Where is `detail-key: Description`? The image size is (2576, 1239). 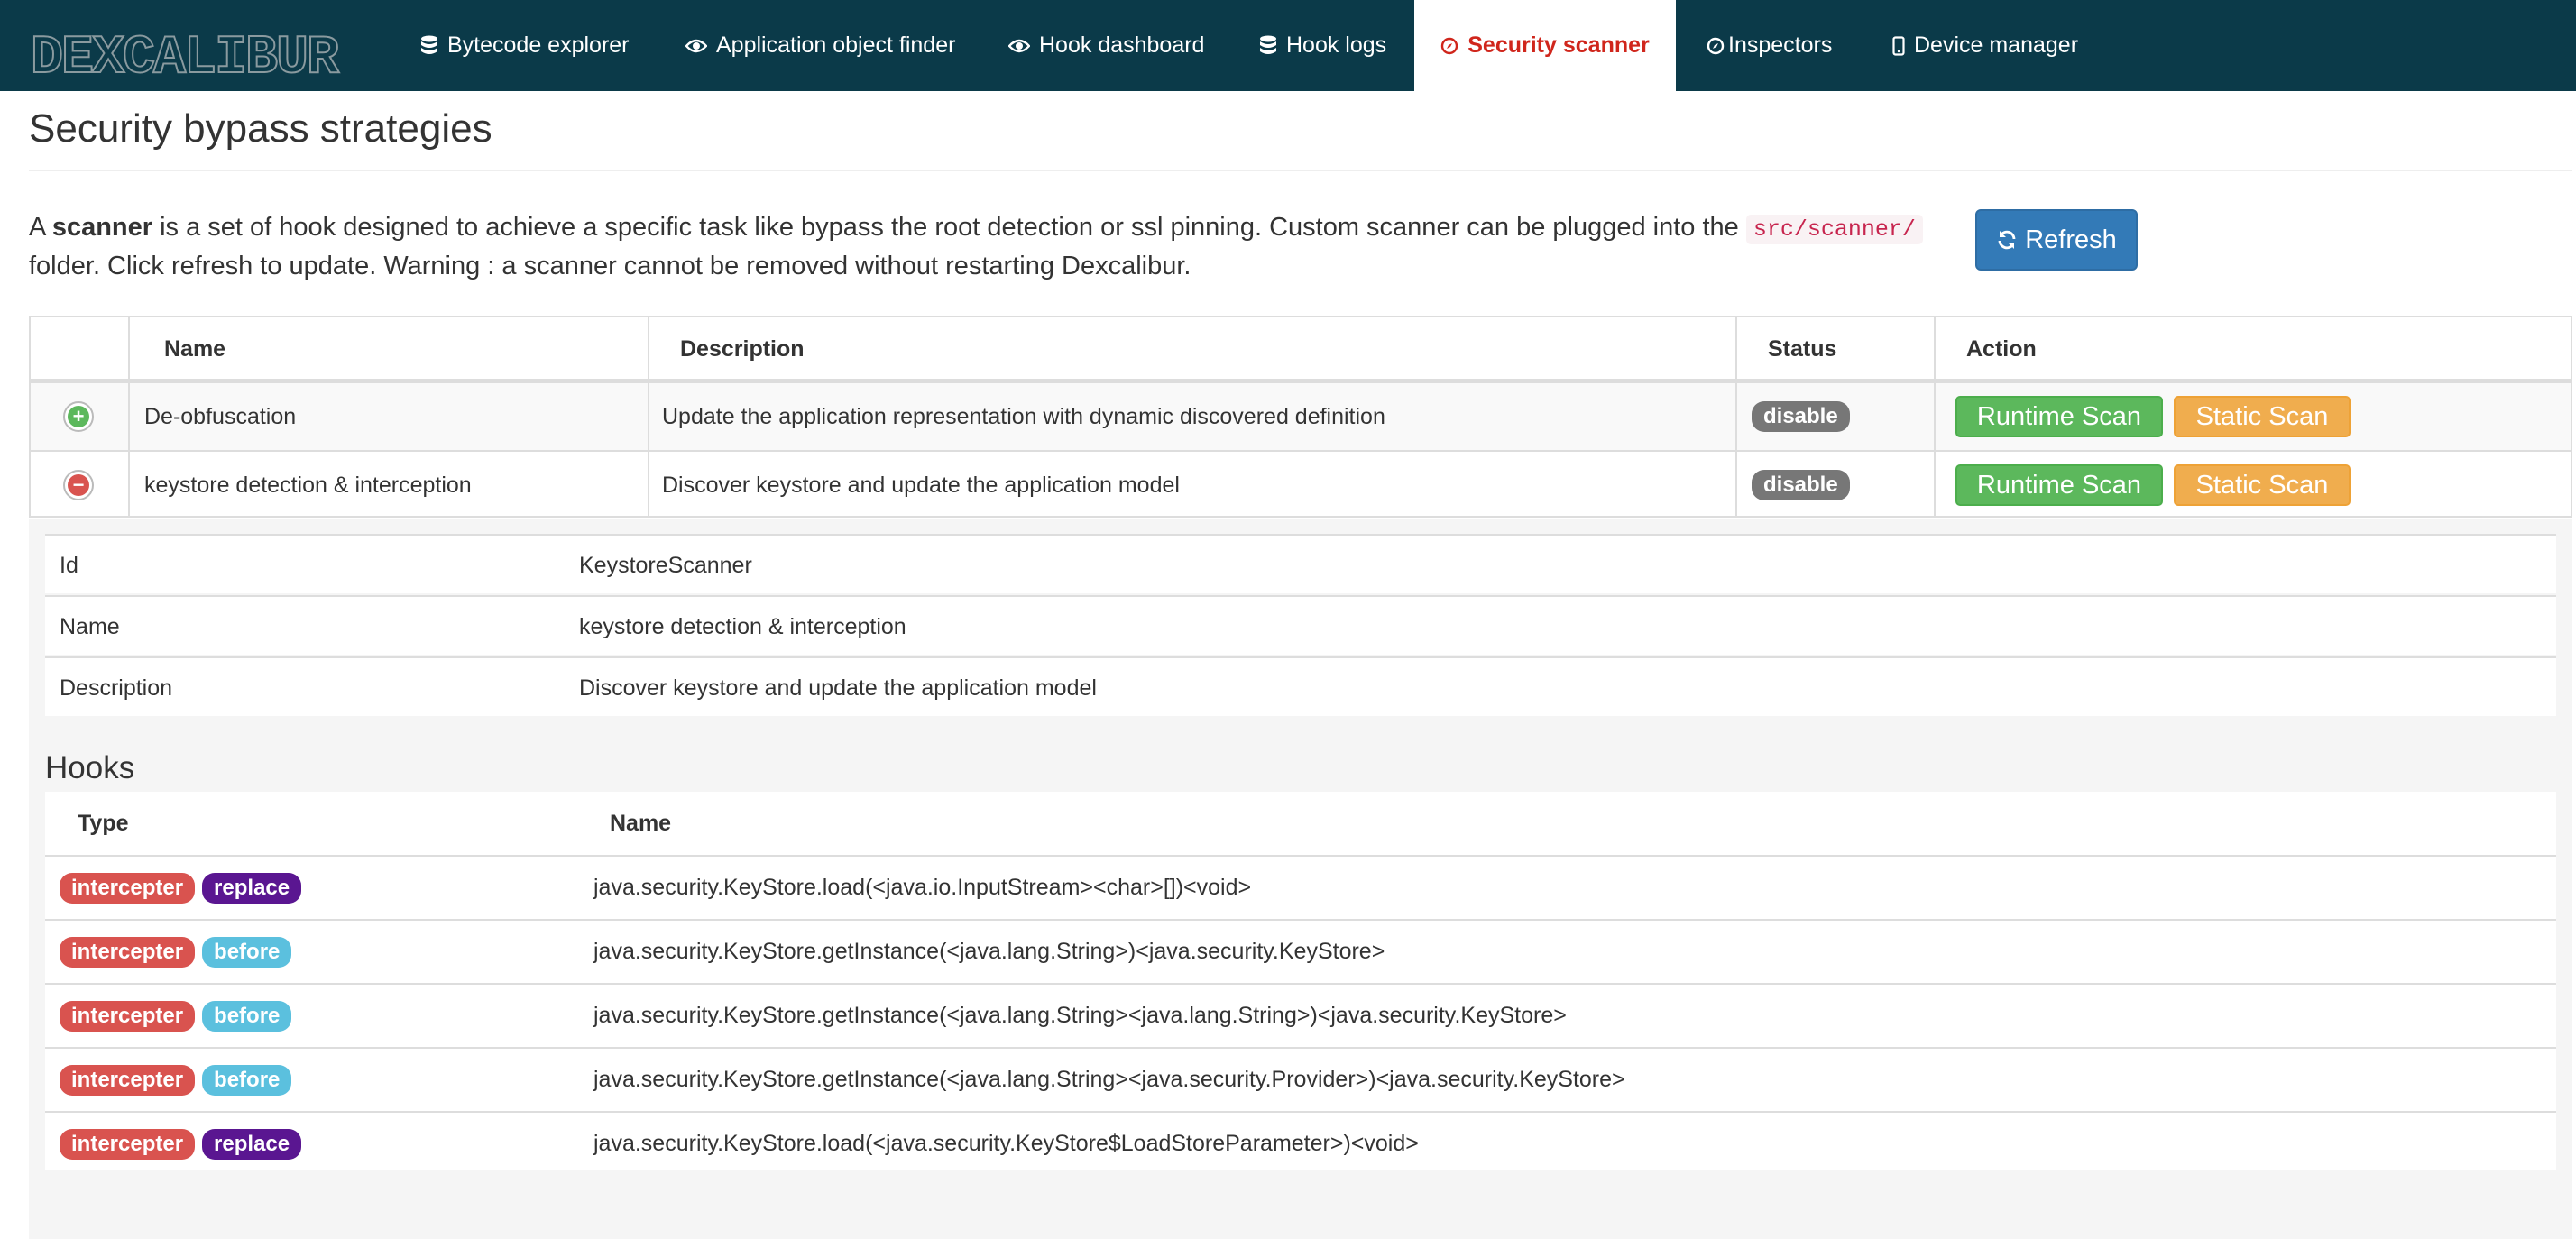 detail-key: Description is located at coordinates (116, 688).